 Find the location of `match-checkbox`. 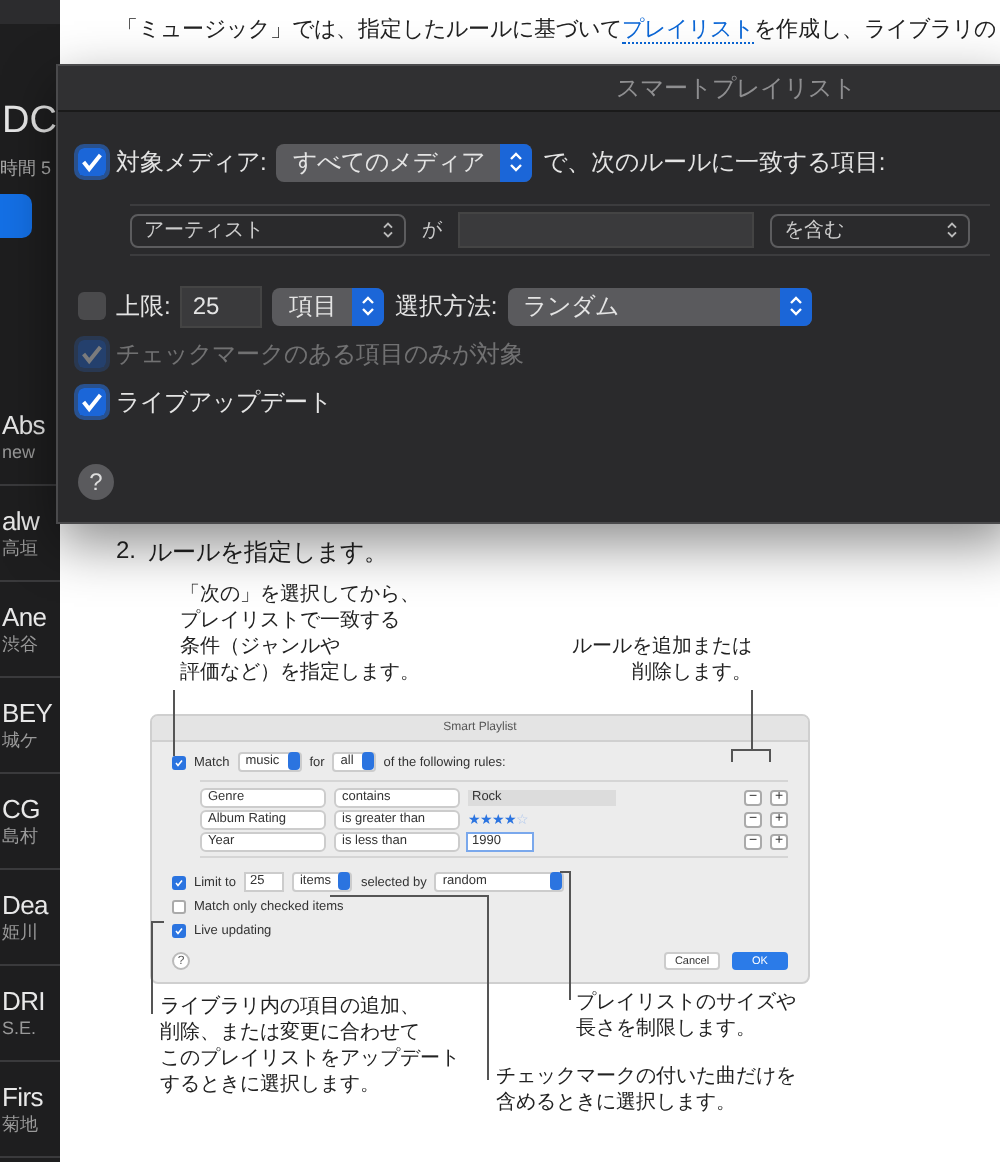

match-checkbox is located at coordinates (179, 762).